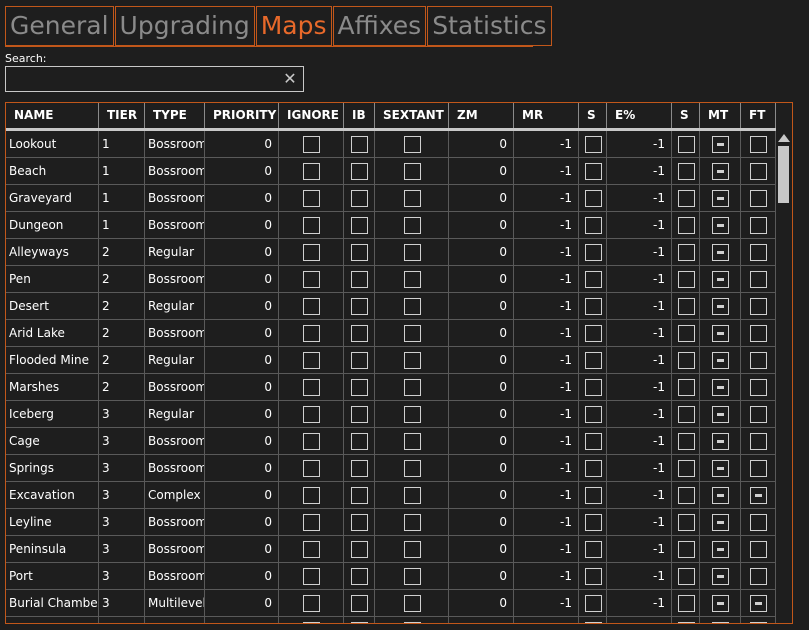  I want to click on name-cell: Peninsula, so click(52, 549).